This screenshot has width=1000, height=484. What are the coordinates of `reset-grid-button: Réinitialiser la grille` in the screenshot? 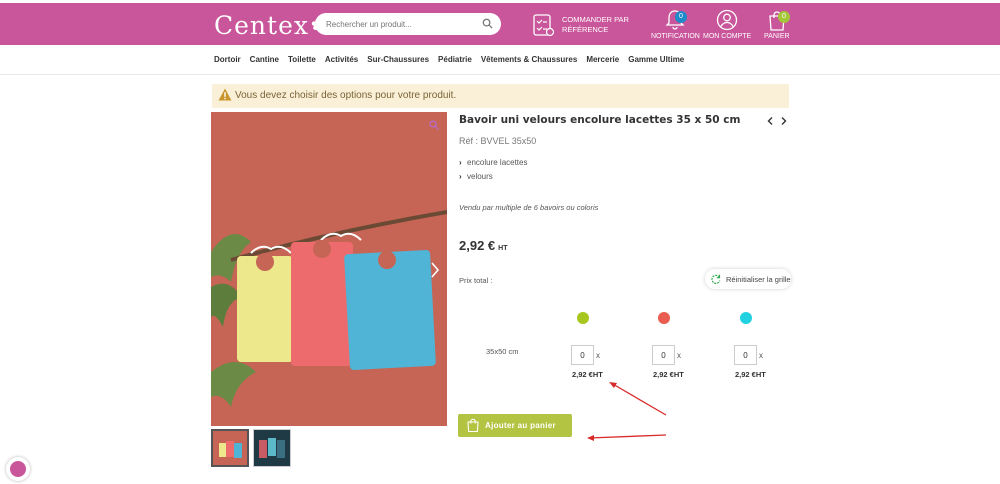 It's located at (748, 279).